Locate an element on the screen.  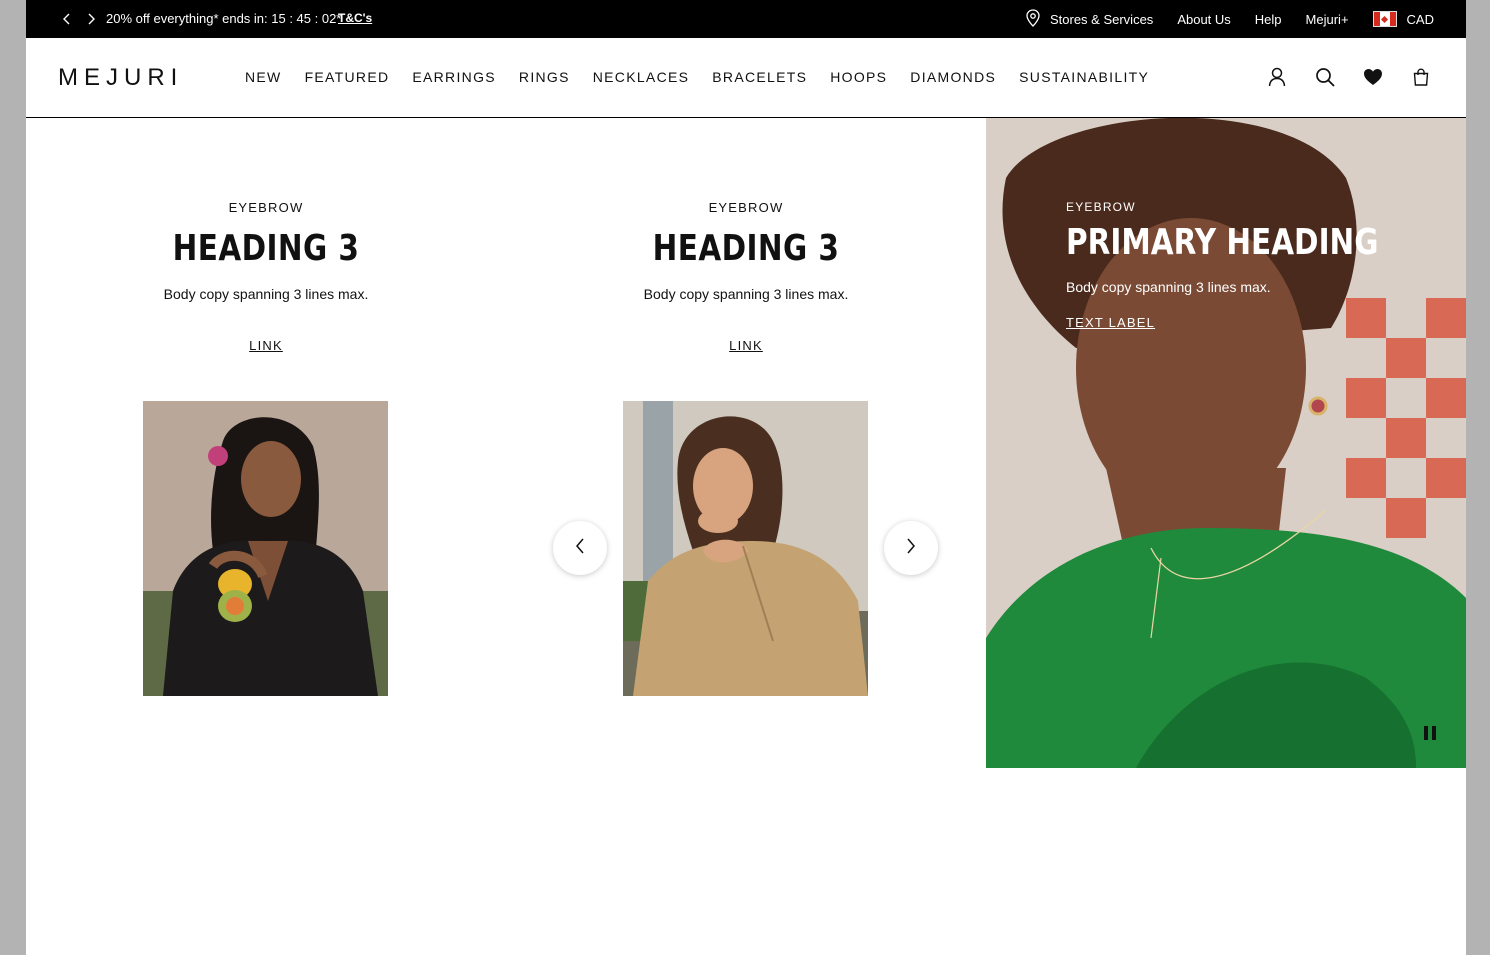
logo: MEJURI is located at coordinates (120, 78).